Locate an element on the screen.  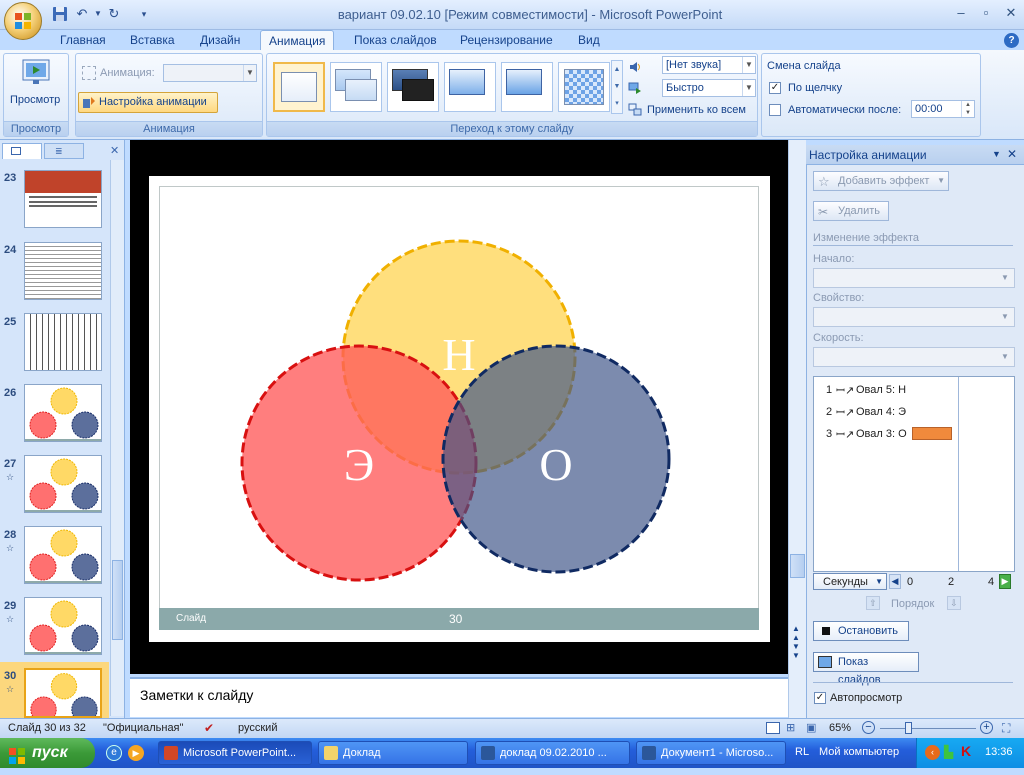
transition-gallery-scroll: ▲ ▼ ▾ is located at coordinates (617, 87).